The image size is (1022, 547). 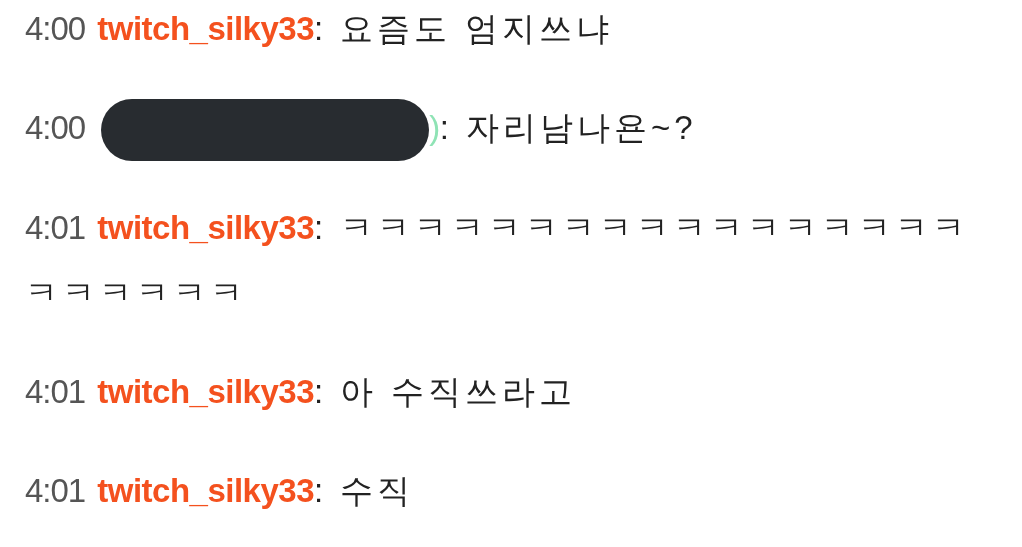 What do you see at coordinates (508, 128) in the screenshot?
I see `chat-message: 4:00 ): 자리남나욘~?` at bounding box center [508, 128].